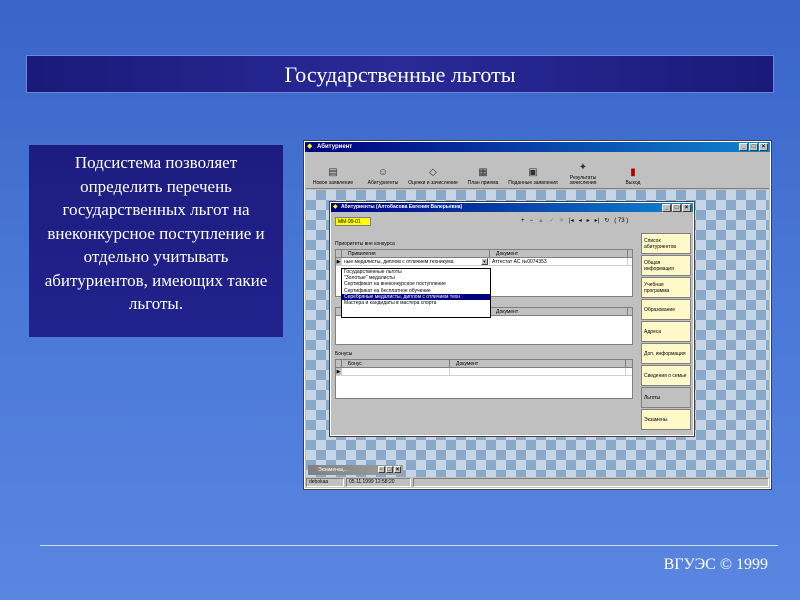  I want to click on document-icon: ▤, so click(333, 172).